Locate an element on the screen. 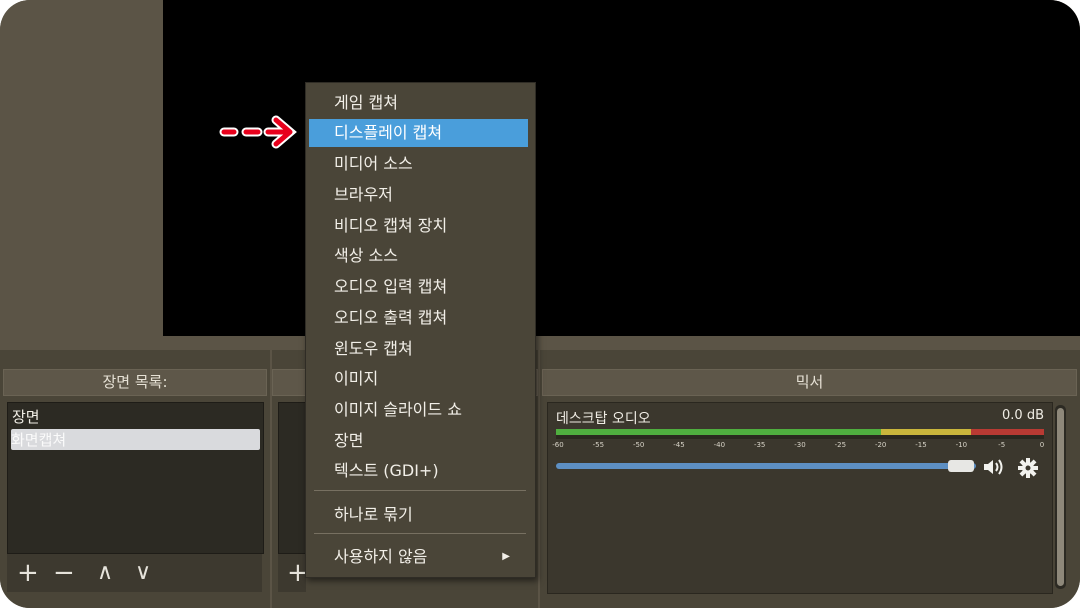 The height and width of the screenshot is (608, 1080). volume-slider is located at coordinates (766, 466).